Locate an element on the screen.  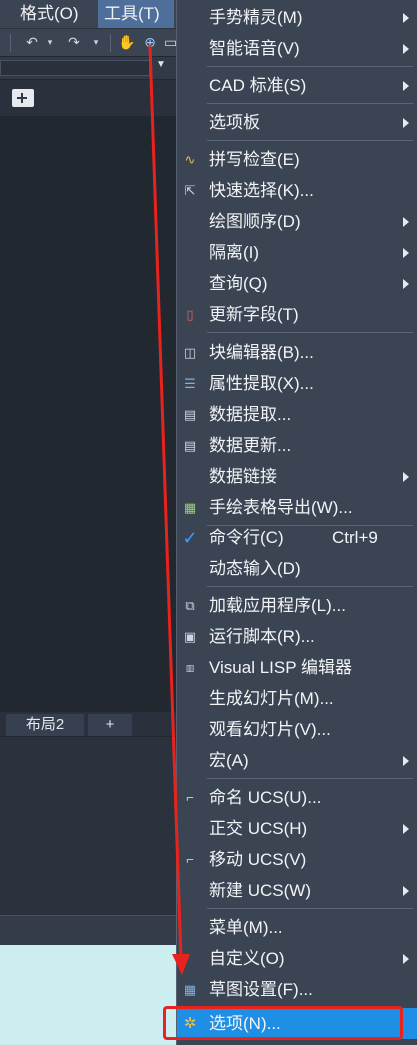
arrow-annotation is located at coordinates (169, 510).